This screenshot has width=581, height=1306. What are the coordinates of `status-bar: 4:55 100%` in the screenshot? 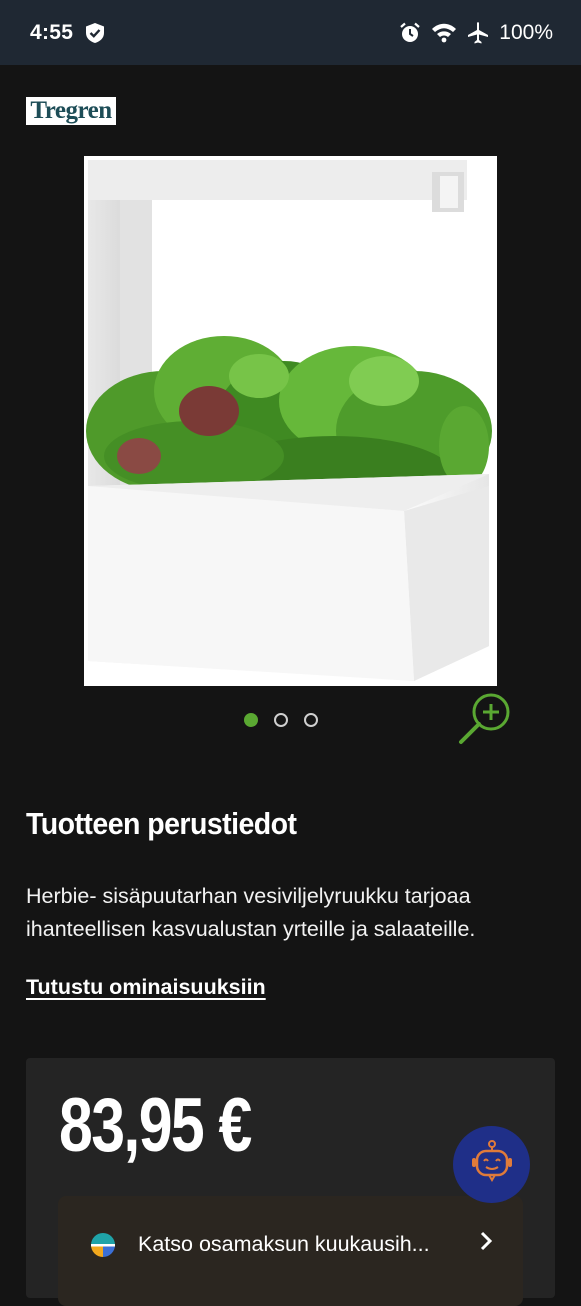 It's located at (290, 32).